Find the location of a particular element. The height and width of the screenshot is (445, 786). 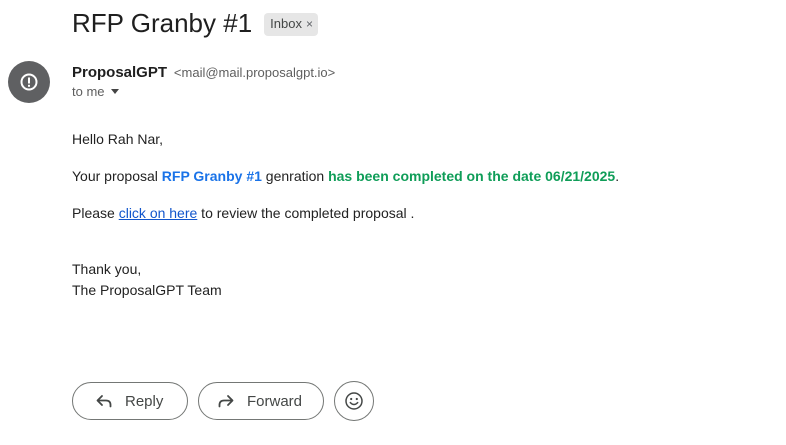

inbox-label-chip: Inbox × is located at coordinates (291, 24).